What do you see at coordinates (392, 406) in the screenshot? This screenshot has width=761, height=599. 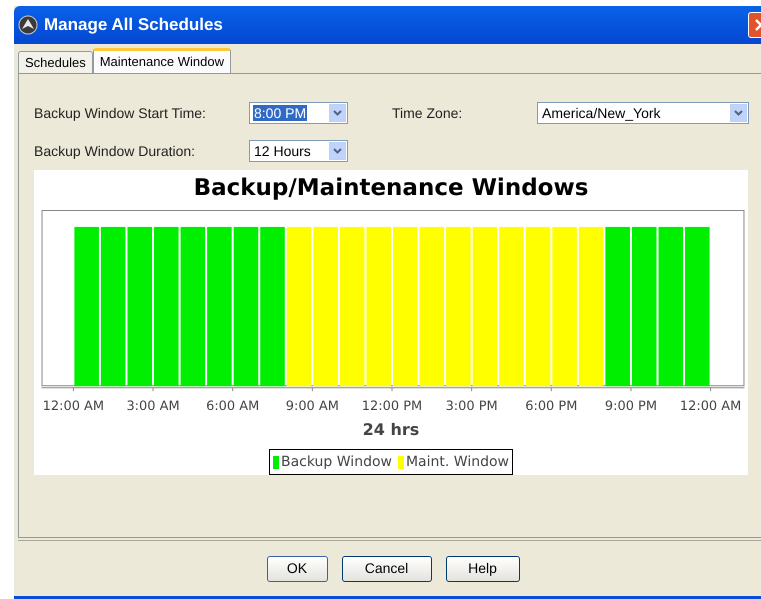 I see `axis-tick-label: 12:00 PM` at bounding box center [392, 406].